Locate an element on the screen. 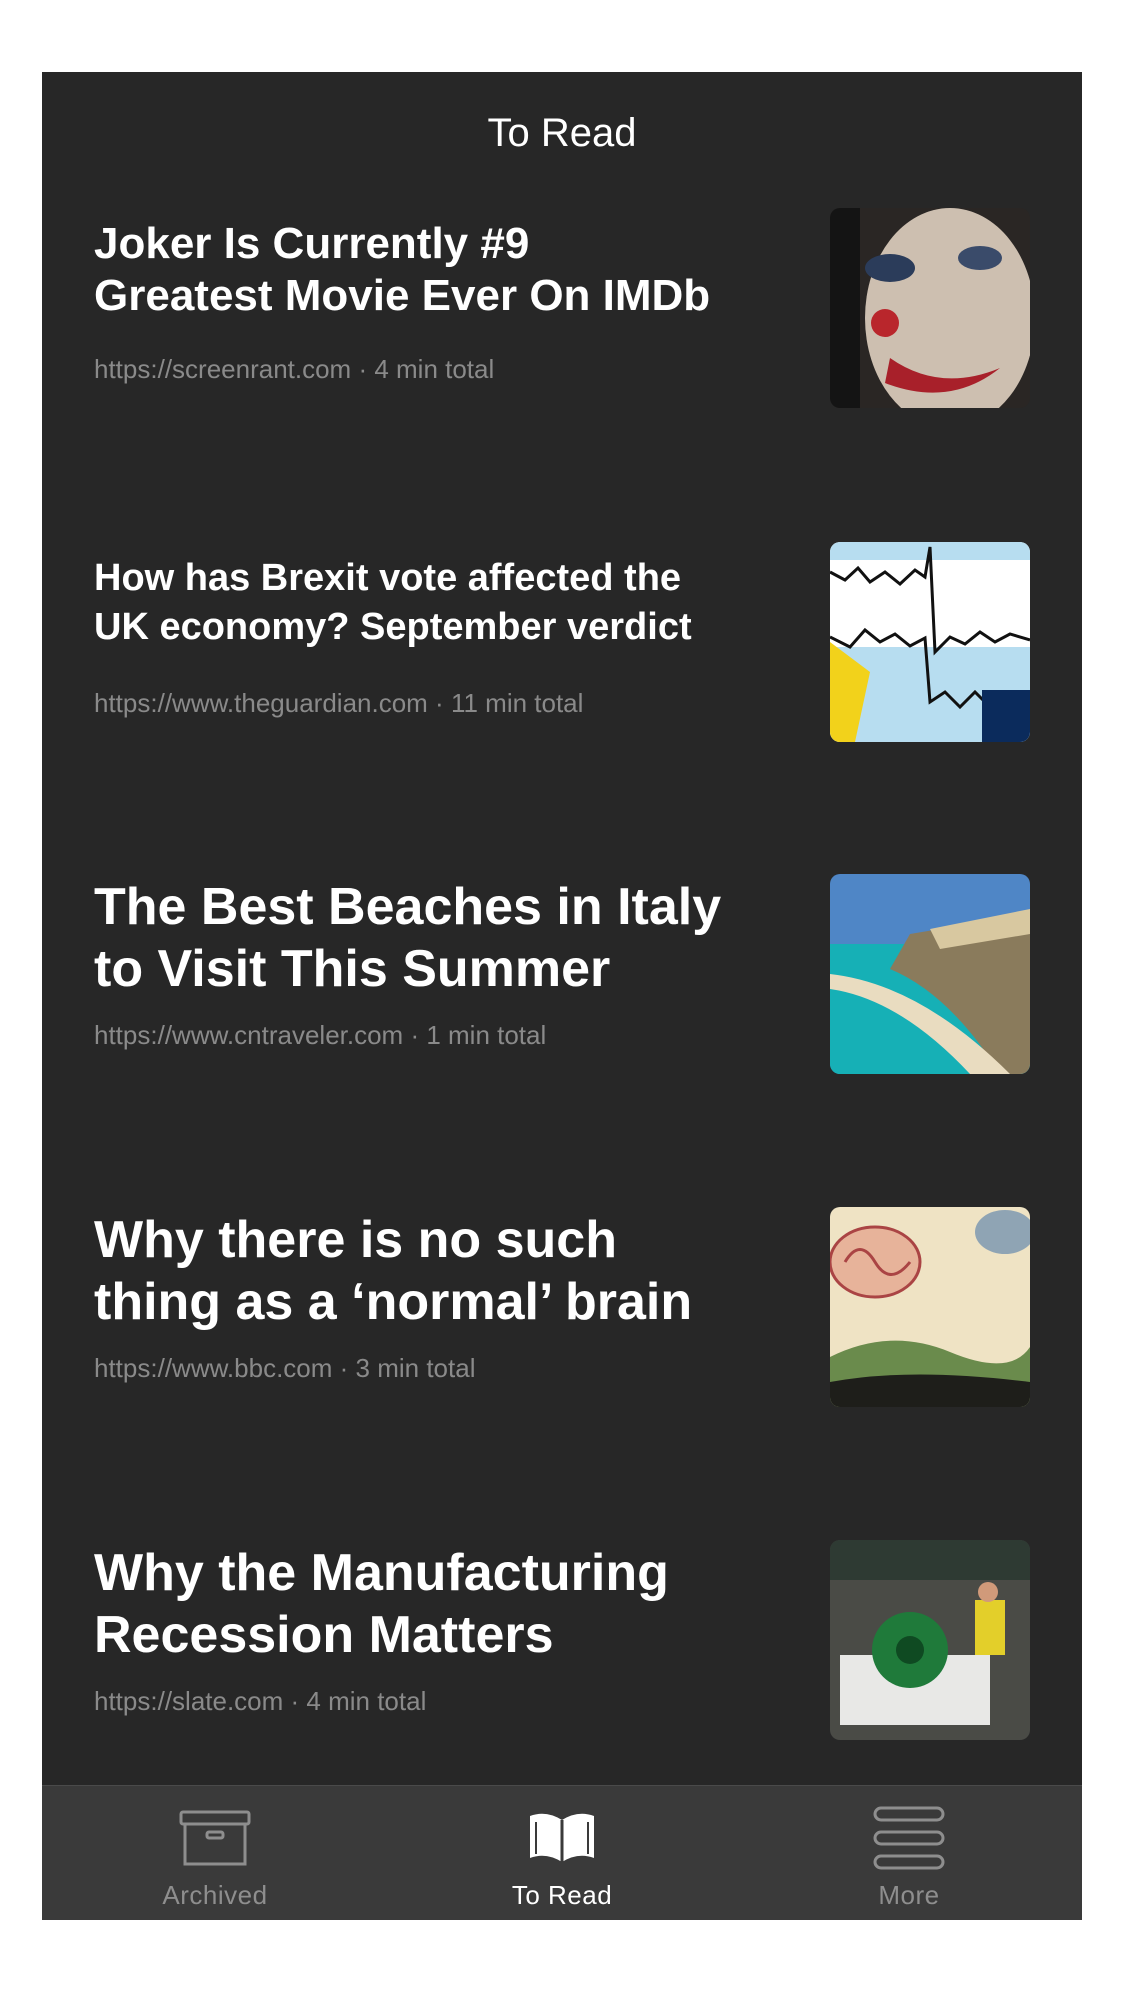 This screenshot has height=1991, width=1121. tab-archived: Archived is located at coordinates (215, 1853).